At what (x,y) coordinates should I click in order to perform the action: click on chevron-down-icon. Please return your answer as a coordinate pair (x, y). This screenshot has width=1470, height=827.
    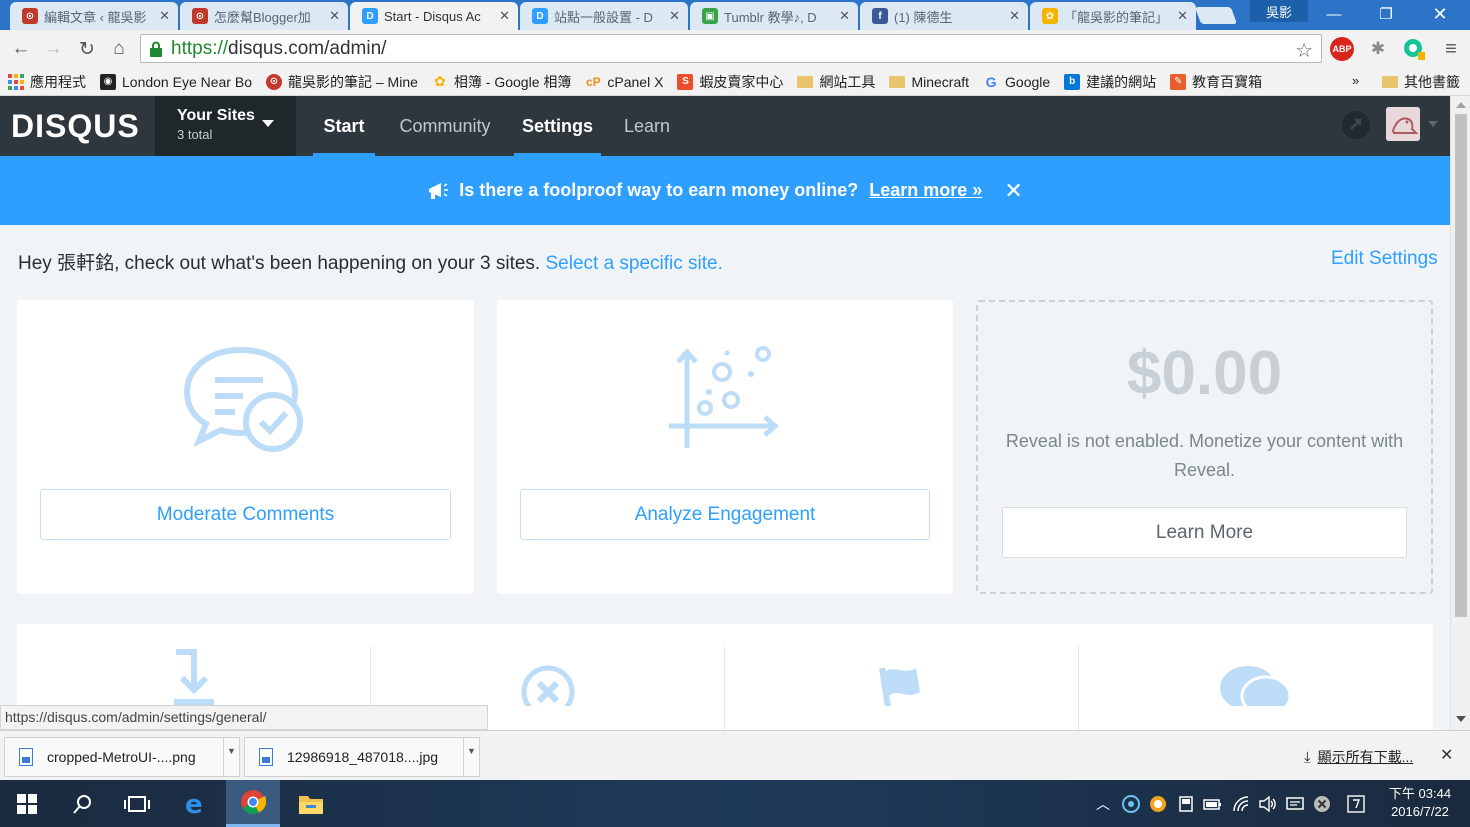
    Looking at the image, I should click on (1433, 124).